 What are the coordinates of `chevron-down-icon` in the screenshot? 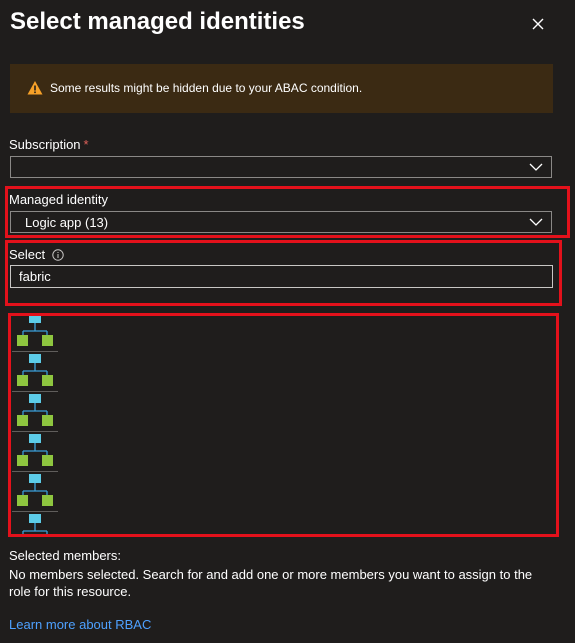 It's located at (536, 167).